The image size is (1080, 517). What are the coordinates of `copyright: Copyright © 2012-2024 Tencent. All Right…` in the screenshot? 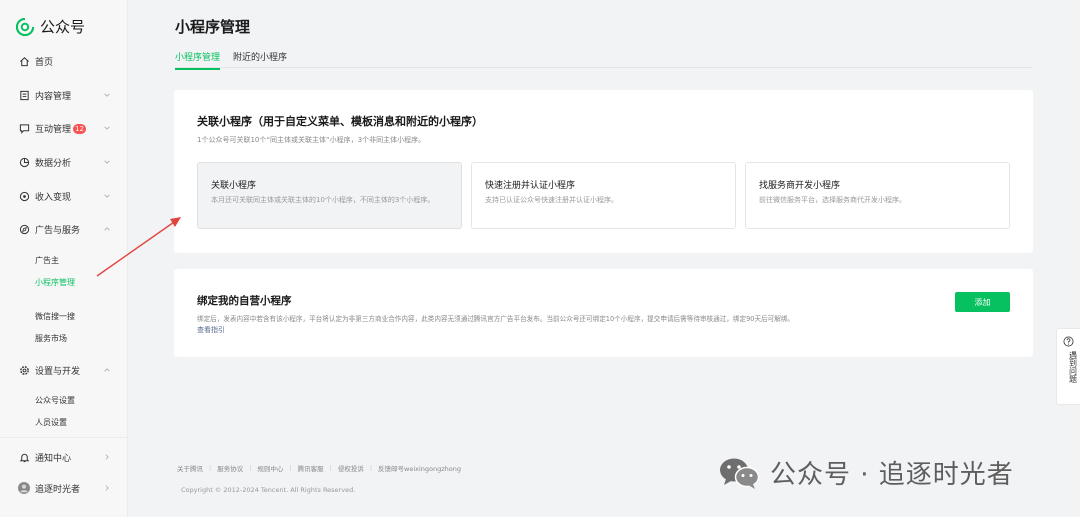 It's located at (268, 490).